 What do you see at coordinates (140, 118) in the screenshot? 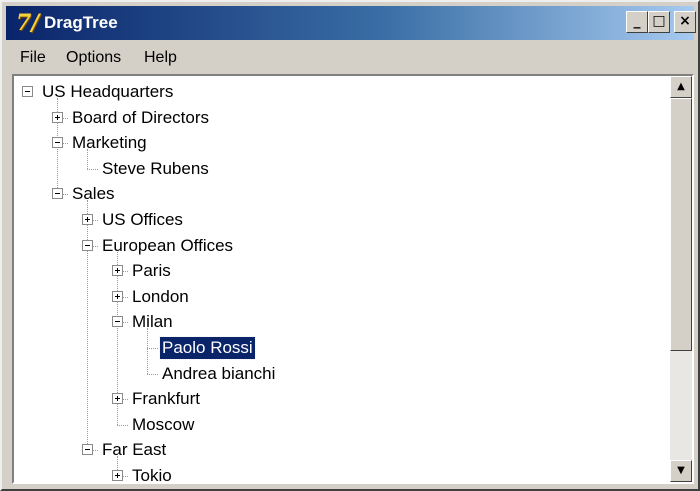
I see `tree-node-label: Board of Directors` at bounding box center [140, 118].